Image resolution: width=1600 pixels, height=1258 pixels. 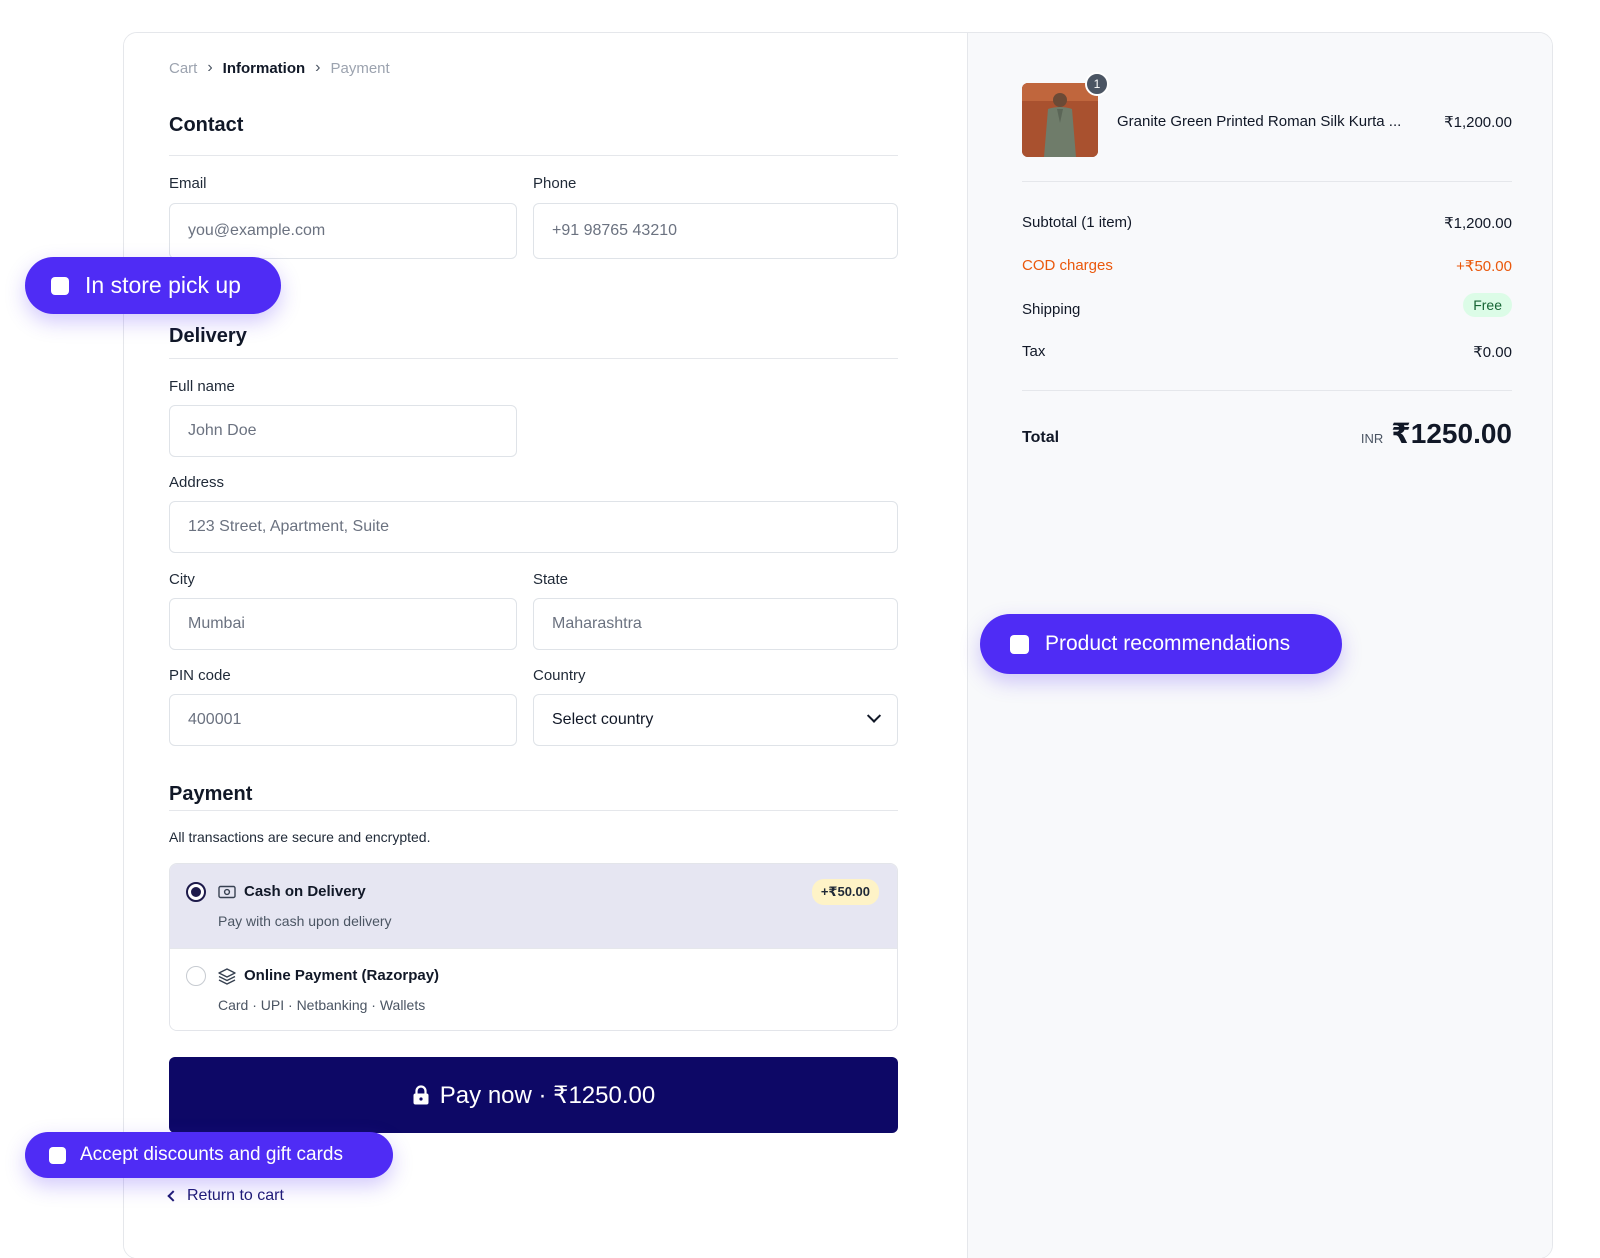 What do you see at coordinates (1034, 351) in the screenshot?
I see `tax-label: Tax` at bounding box center [1034, 351].